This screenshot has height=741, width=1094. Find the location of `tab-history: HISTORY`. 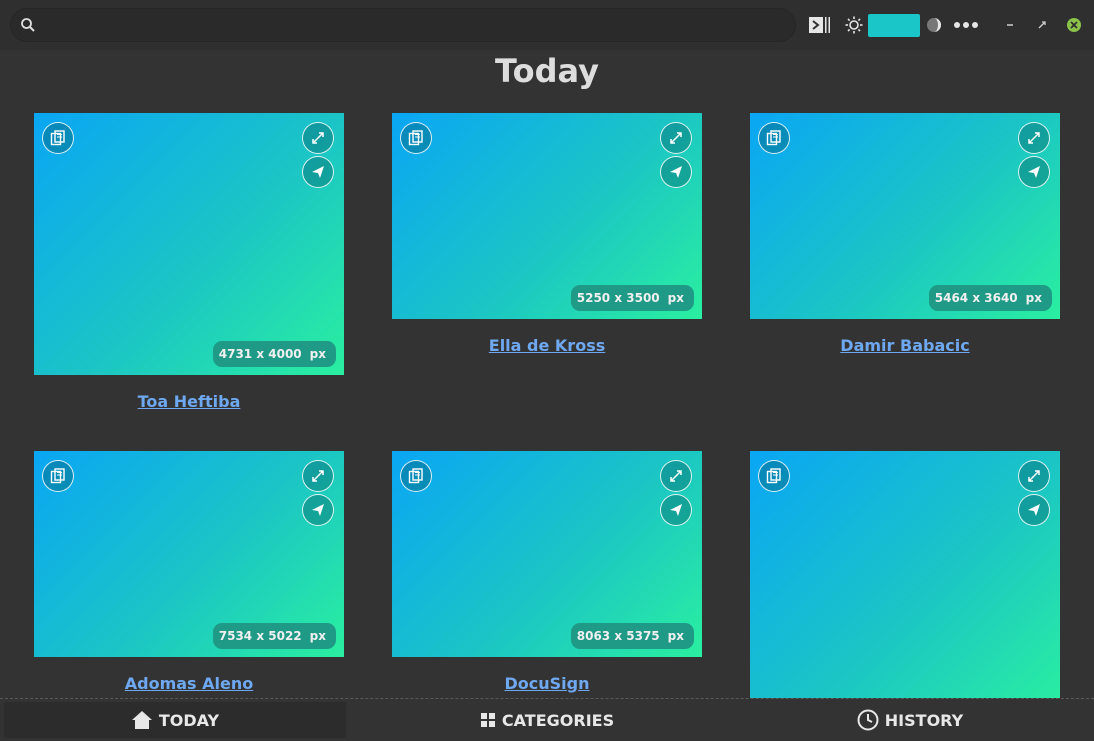

tab-history: HISTORY is located at coordinates (910, 720).